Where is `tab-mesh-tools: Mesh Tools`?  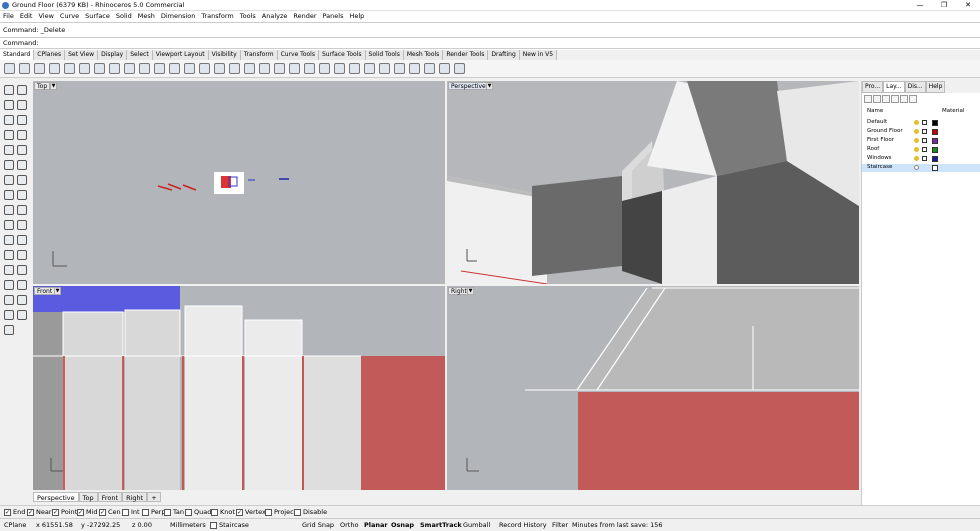 tab-mesh-tools: Mesh Tools is located at coordinates (423, 55).